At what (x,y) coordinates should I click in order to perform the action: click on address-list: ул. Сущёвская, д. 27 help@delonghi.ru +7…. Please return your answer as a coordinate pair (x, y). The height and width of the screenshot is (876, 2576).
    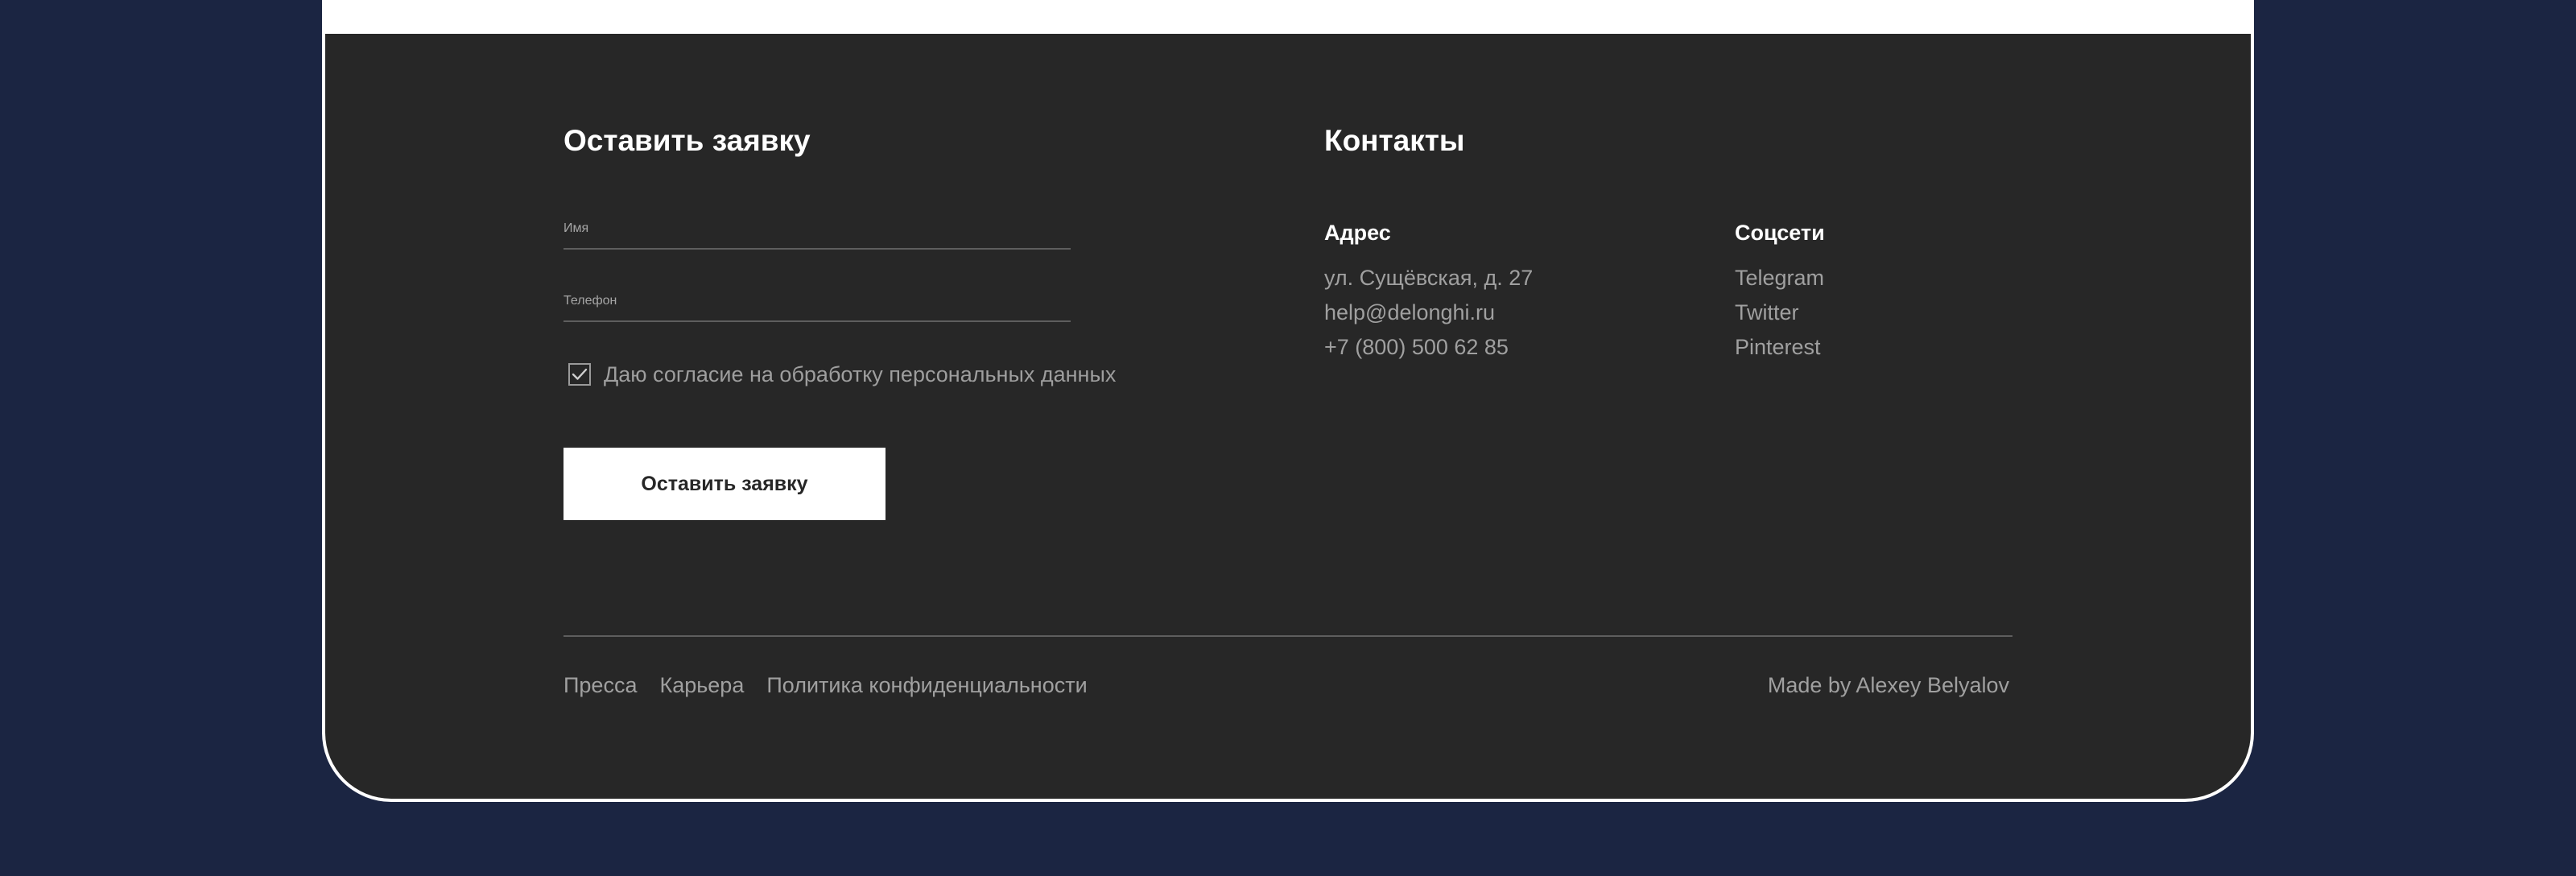
    Looking at the image, I should click on (1428, 313).